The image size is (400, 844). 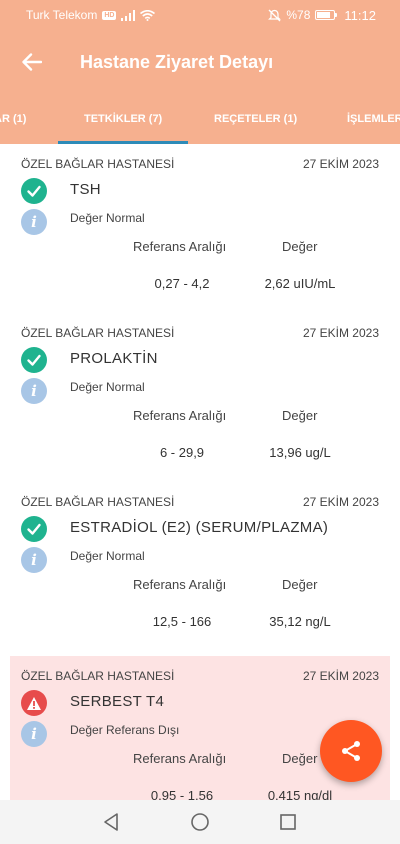 I want to click on back-triangle-icon, so click(x=111, y=822).